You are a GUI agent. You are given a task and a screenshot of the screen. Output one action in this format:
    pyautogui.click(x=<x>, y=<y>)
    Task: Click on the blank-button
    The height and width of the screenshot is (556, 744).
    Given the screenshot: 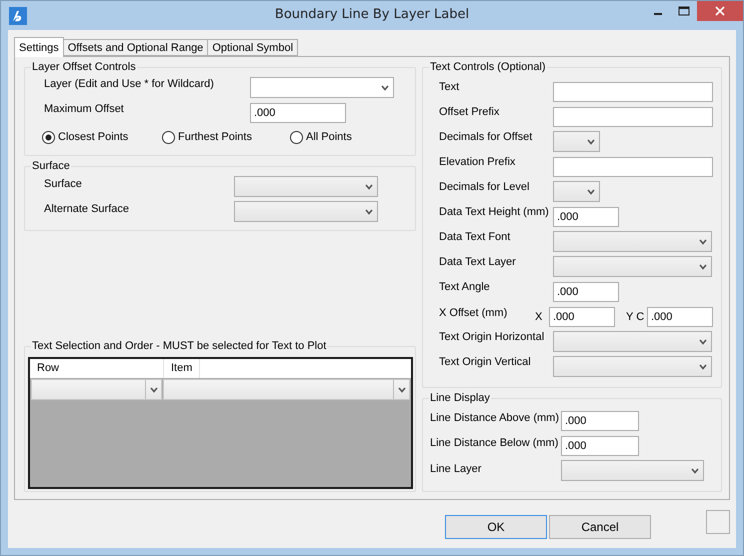 What is the action you would take?
    pyautogui.click(x=718, y=522)
    